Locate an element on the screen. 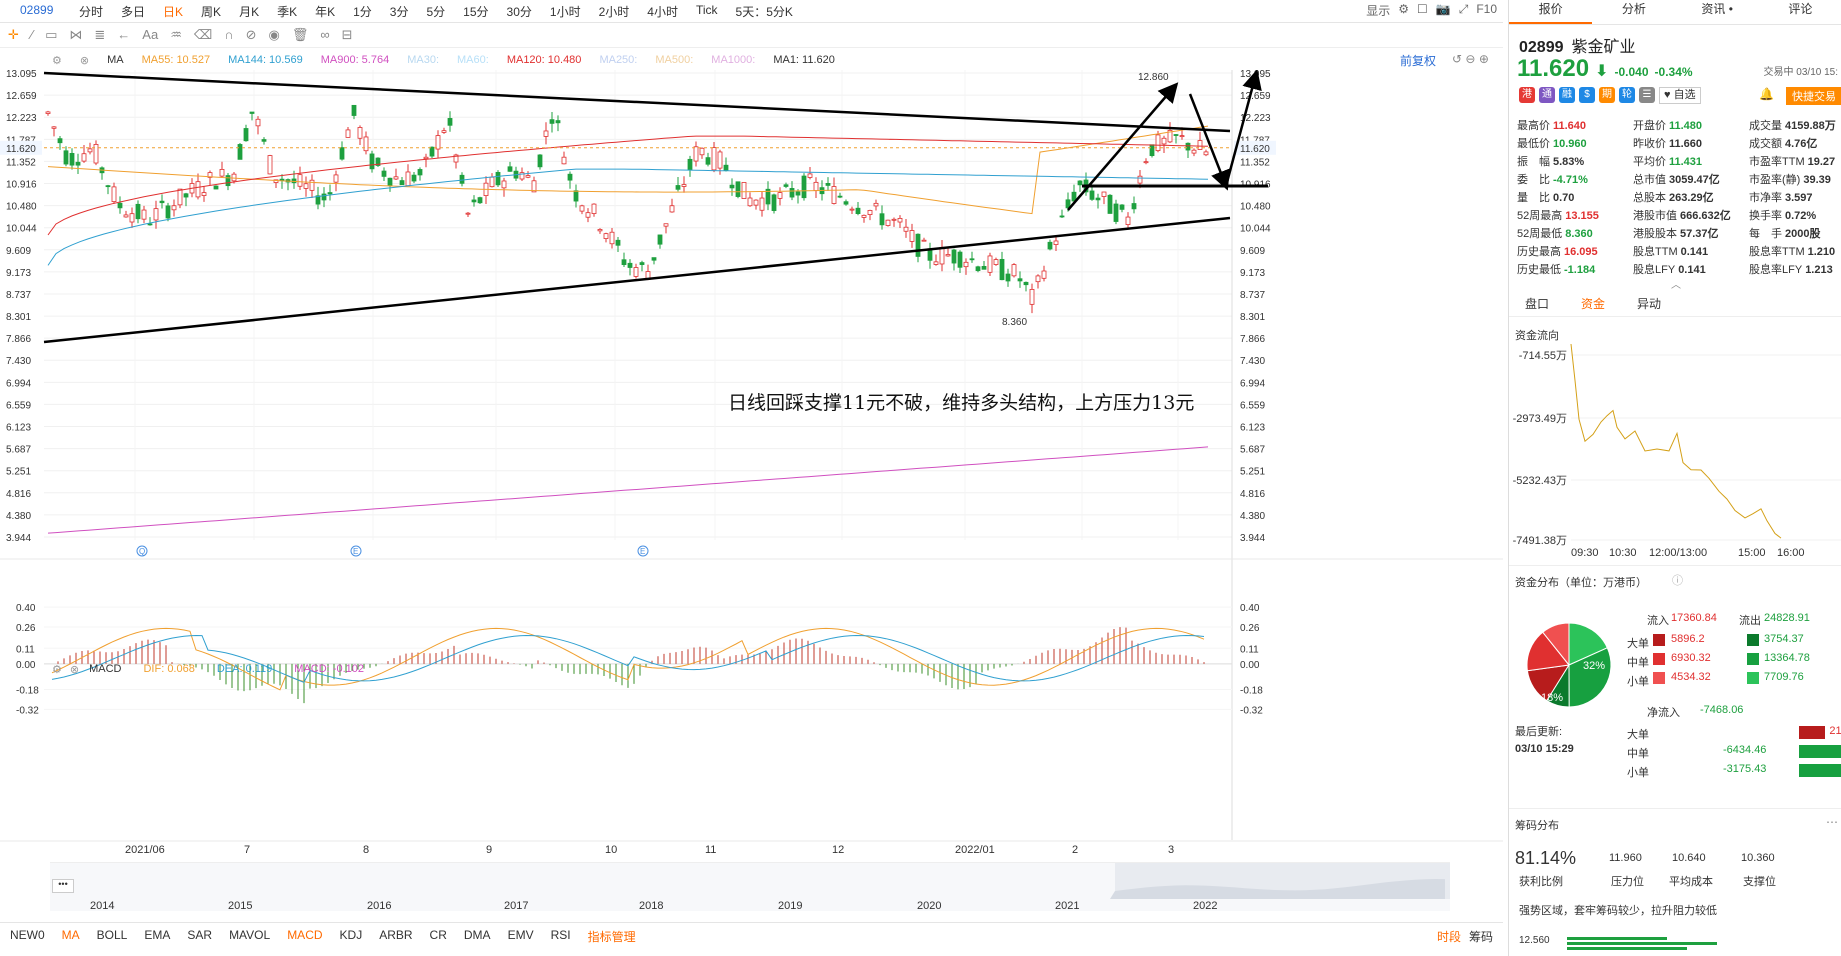 This screenshot has width=1841, height=956. period-tab: 4小时 is located at coordinates (662, 11).